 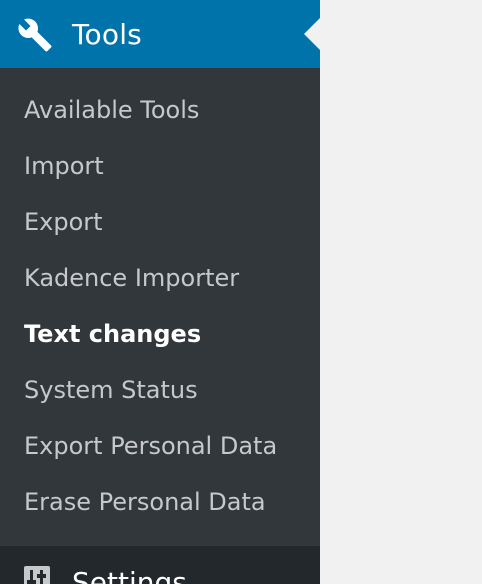 I want to click on menu-tools: Tools, so click(x=160, y=34).